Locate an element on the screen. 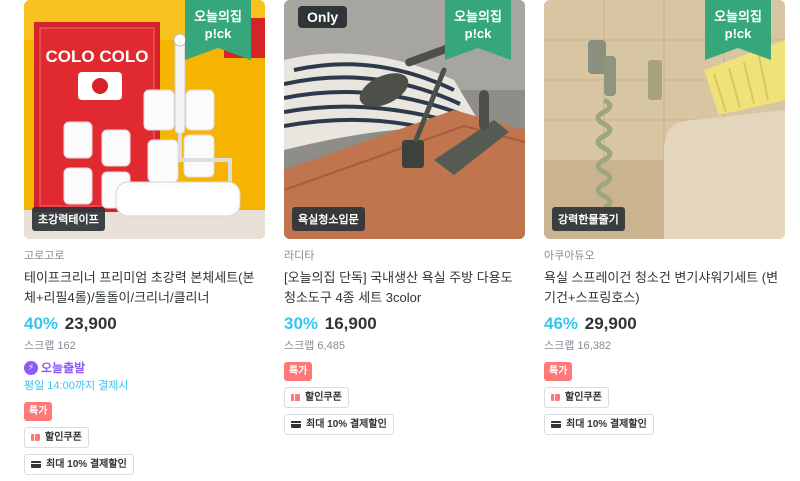 The height and width of the screenshot is (481, 800). box-brand-text: COLO COLO is located at coordinates (97, 56).